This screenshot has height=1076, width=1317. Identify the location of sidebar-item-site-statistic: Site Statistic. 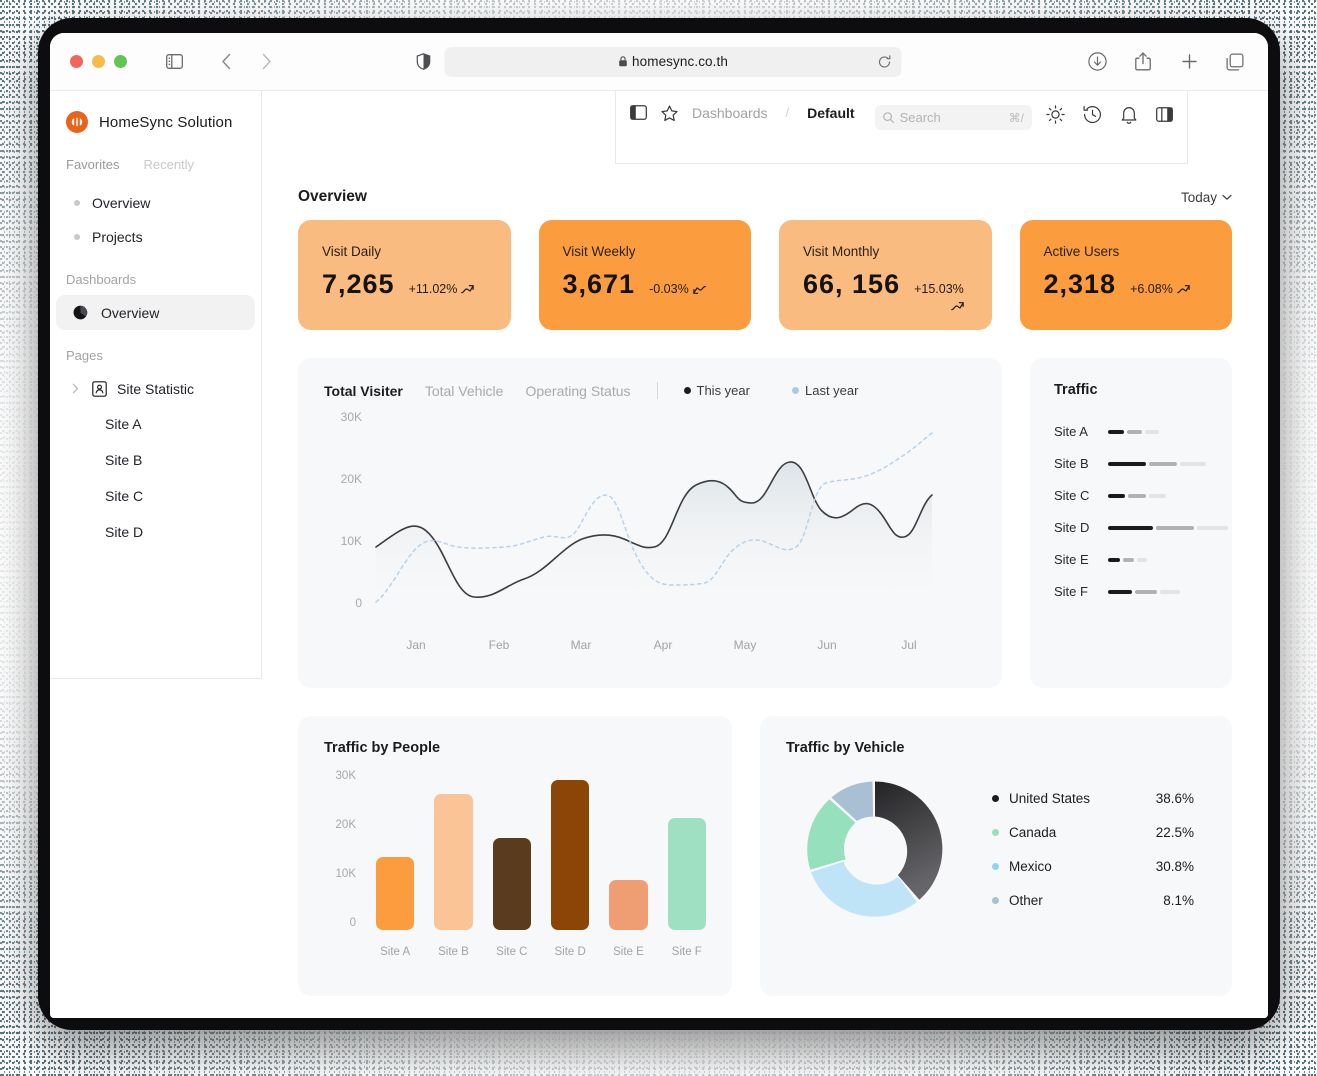
(155, 388).